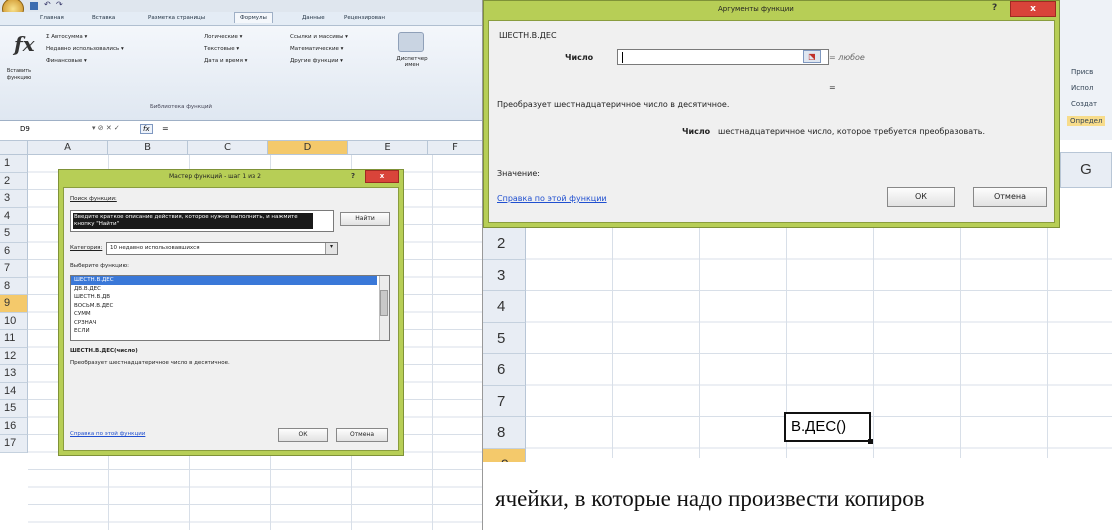 This screenshot has height=530, width=1112. I want to click on side-ribbon-item: Испол, so click(1082, 88).